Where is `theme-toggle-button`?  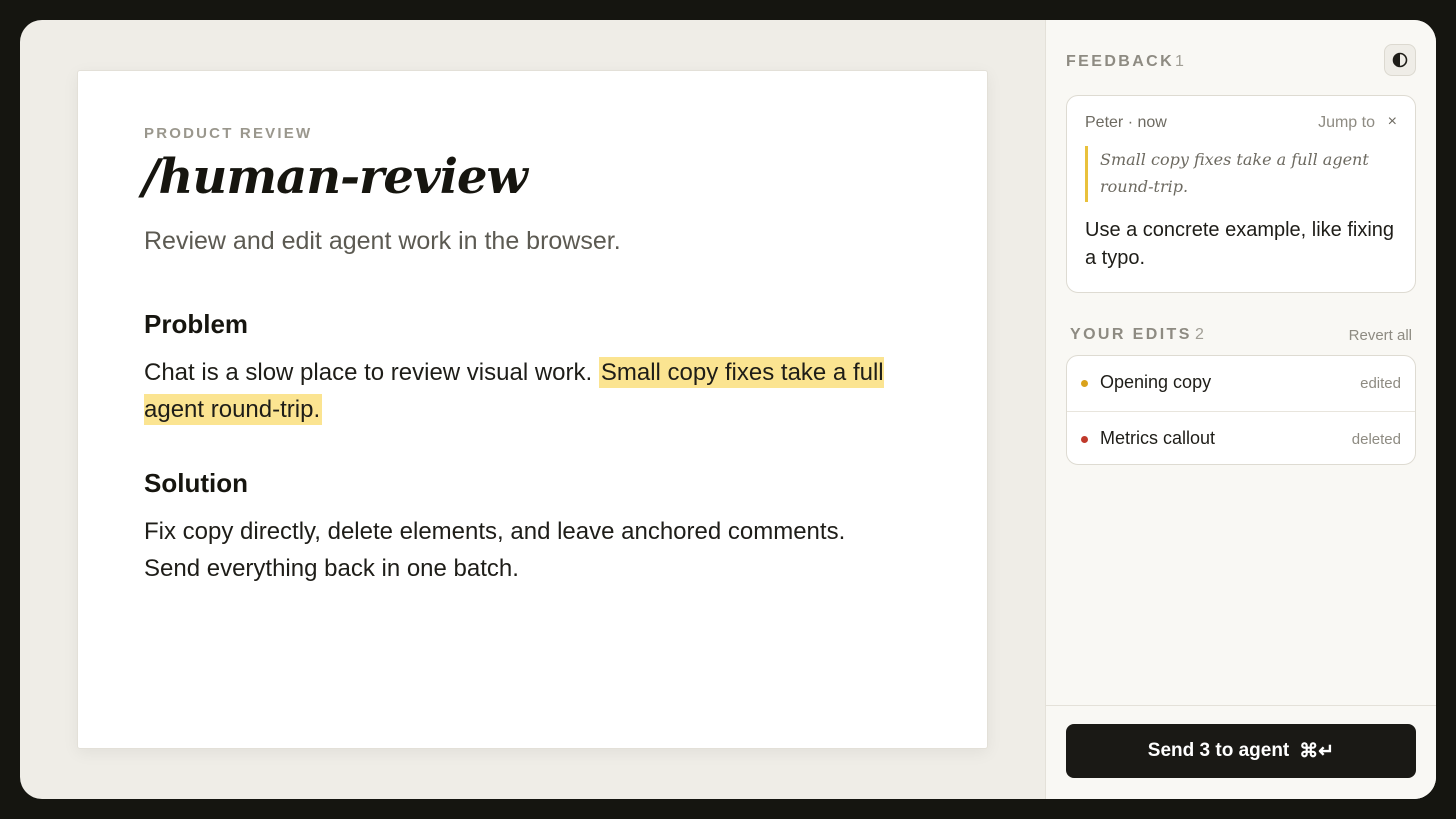
theme-toggle-button is located at coordinates (1400, 60).